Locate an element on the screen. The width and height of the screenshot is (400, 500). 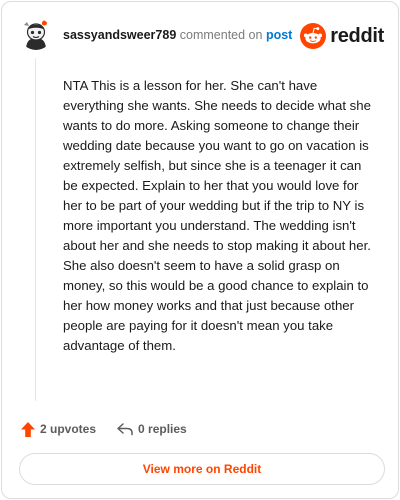
comment-meta: sassyandsweer789 commented on post is located at coordinates (177, 35).